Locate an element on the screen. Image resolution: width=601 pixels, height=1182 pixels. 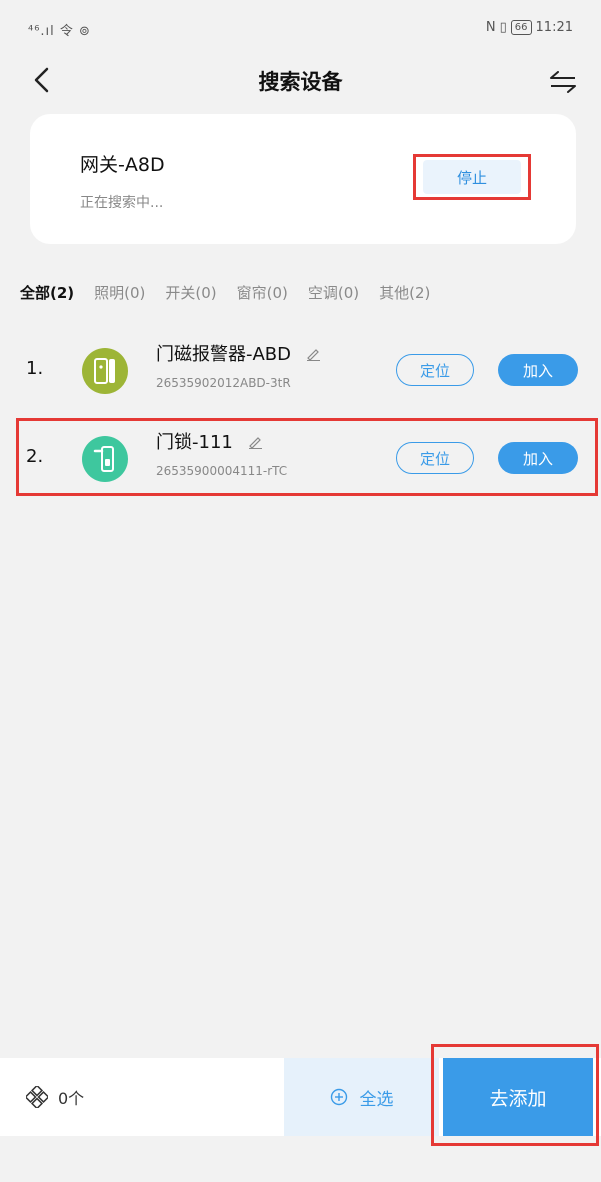
tab-other: 其他(2) is located at coordinates (404, 292).